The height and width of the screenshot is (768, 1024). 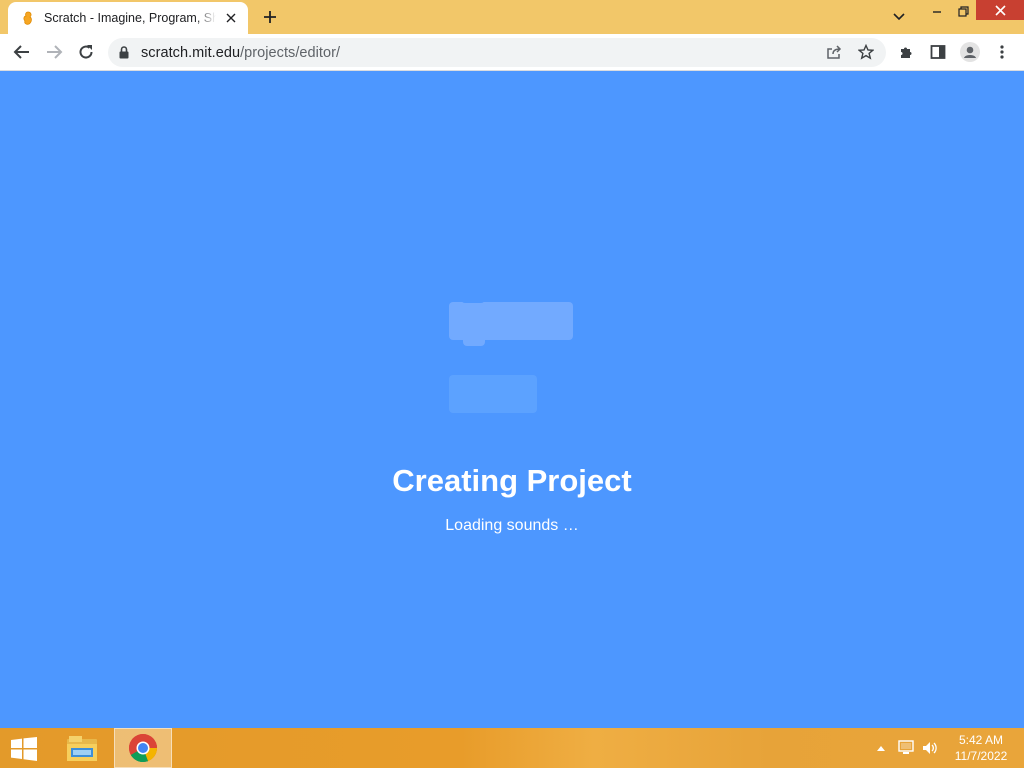 What do you see at coordinates (866, 52) in the screenshot?
I see `star-icon` at bounding box center [866, 52].